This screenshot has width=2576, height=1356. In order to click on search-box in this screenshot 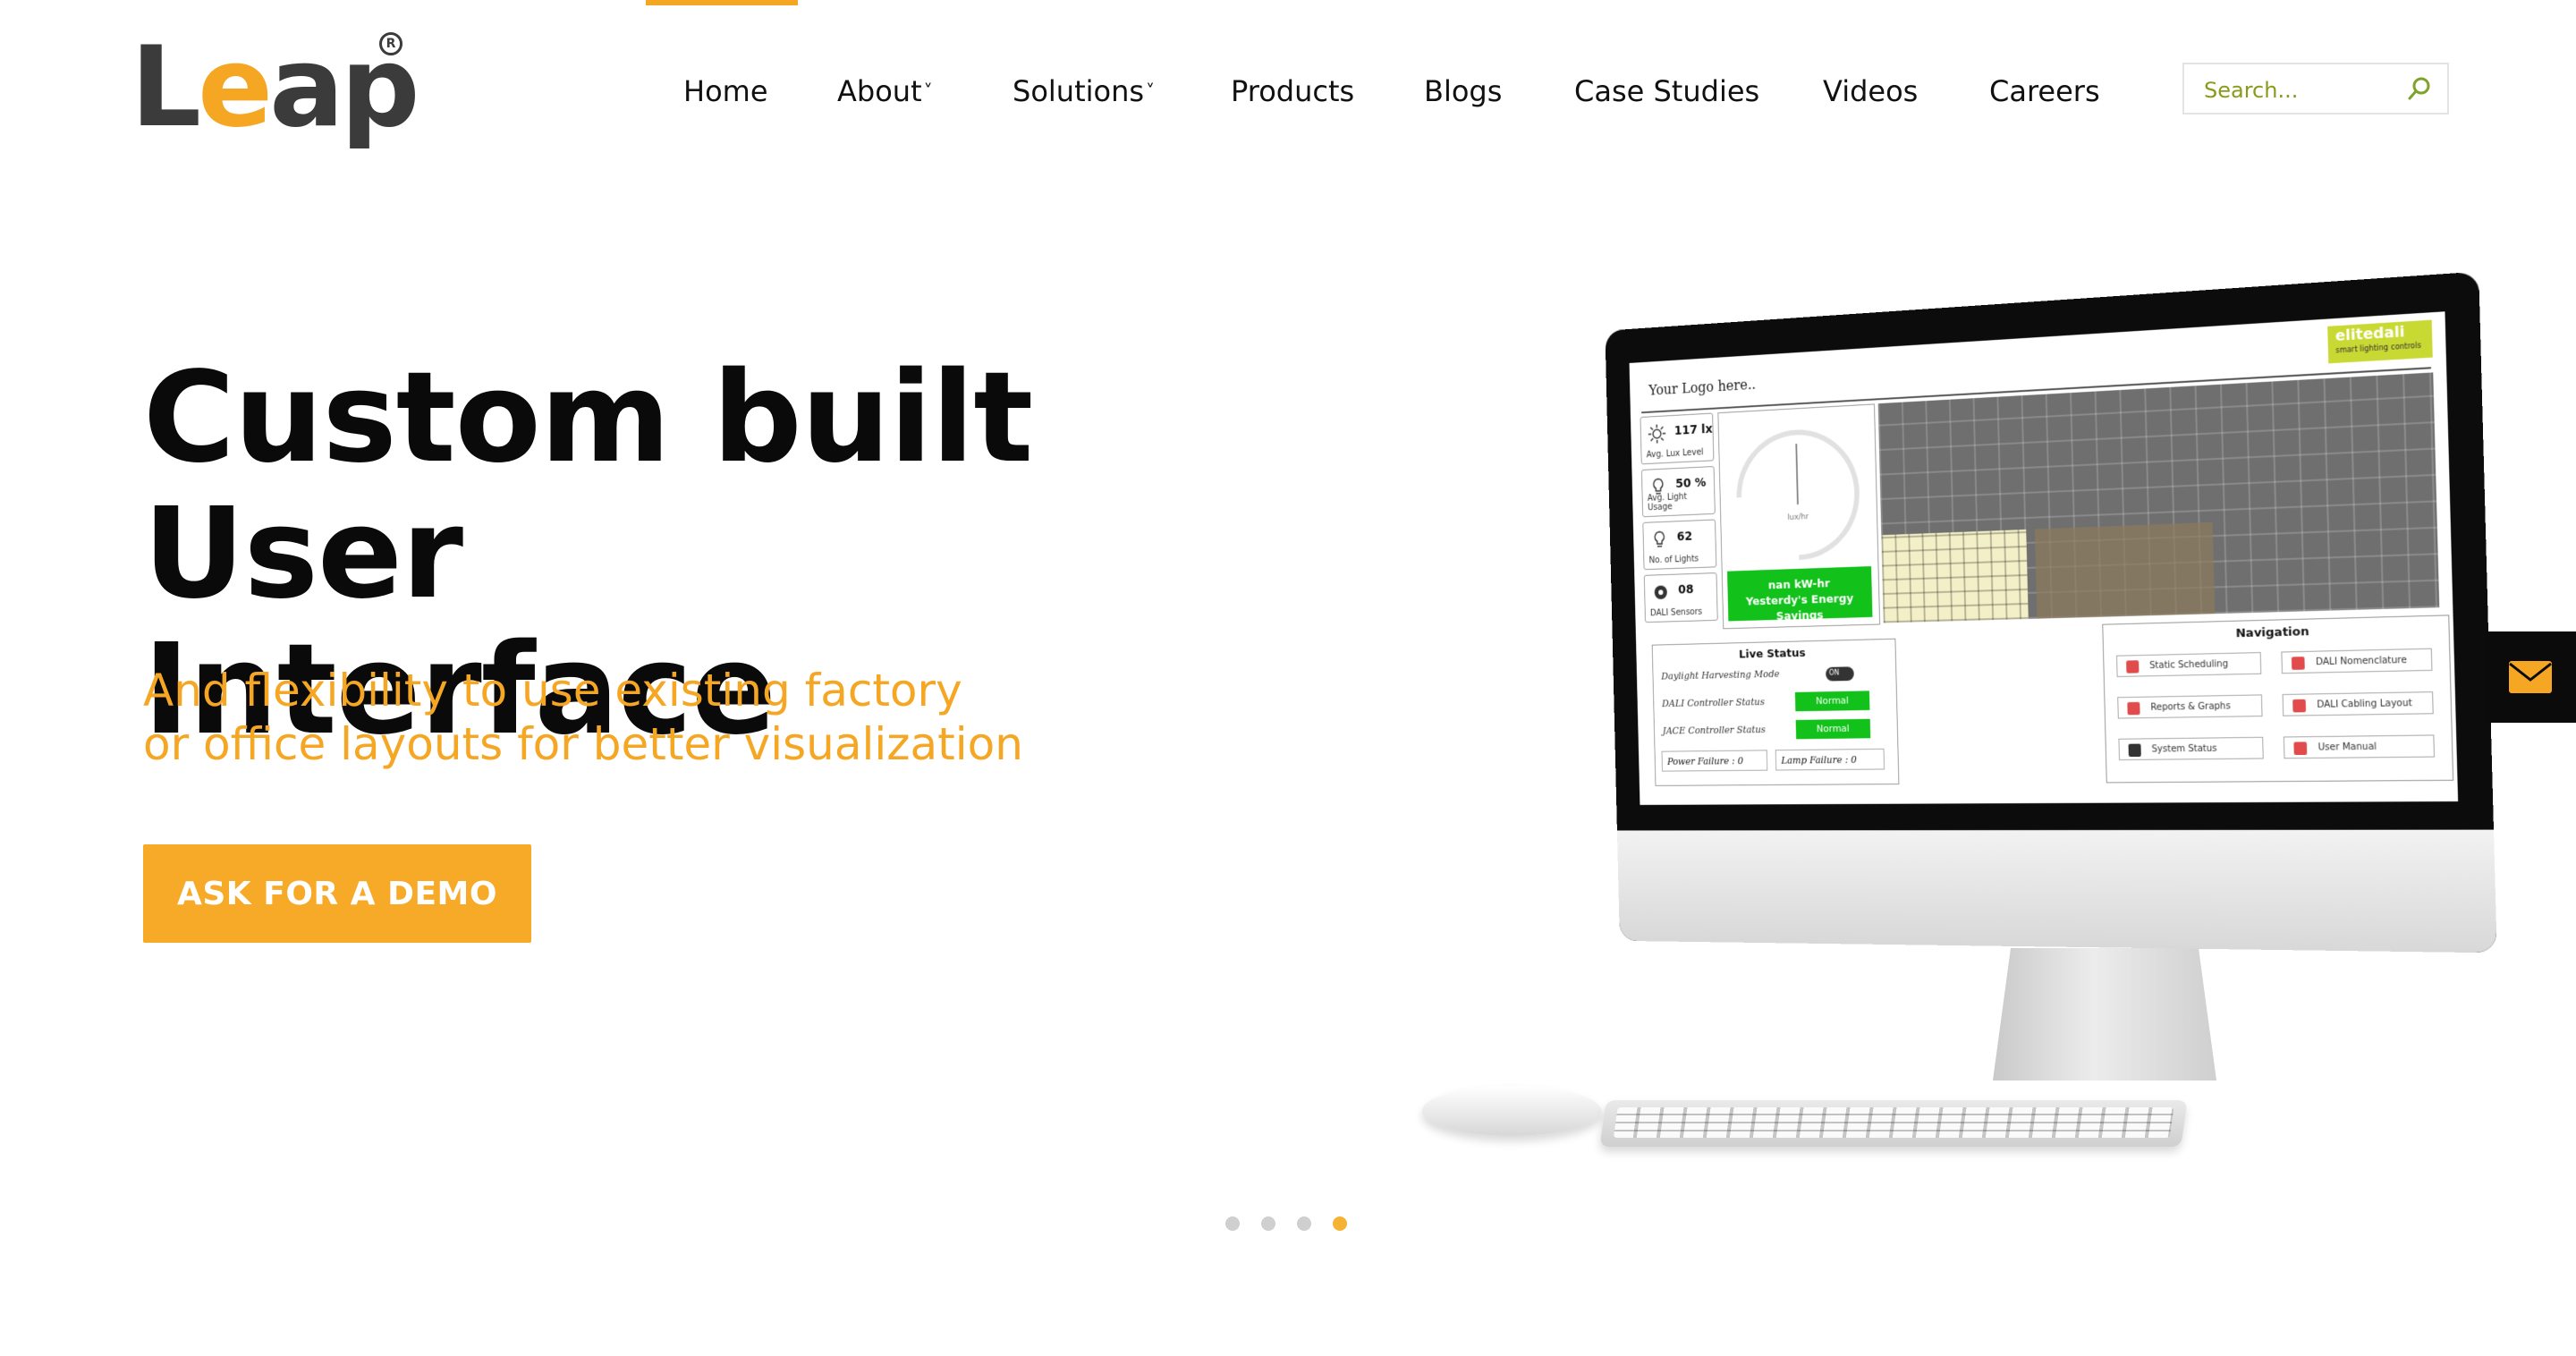, I will do `click(2315, 89)`.